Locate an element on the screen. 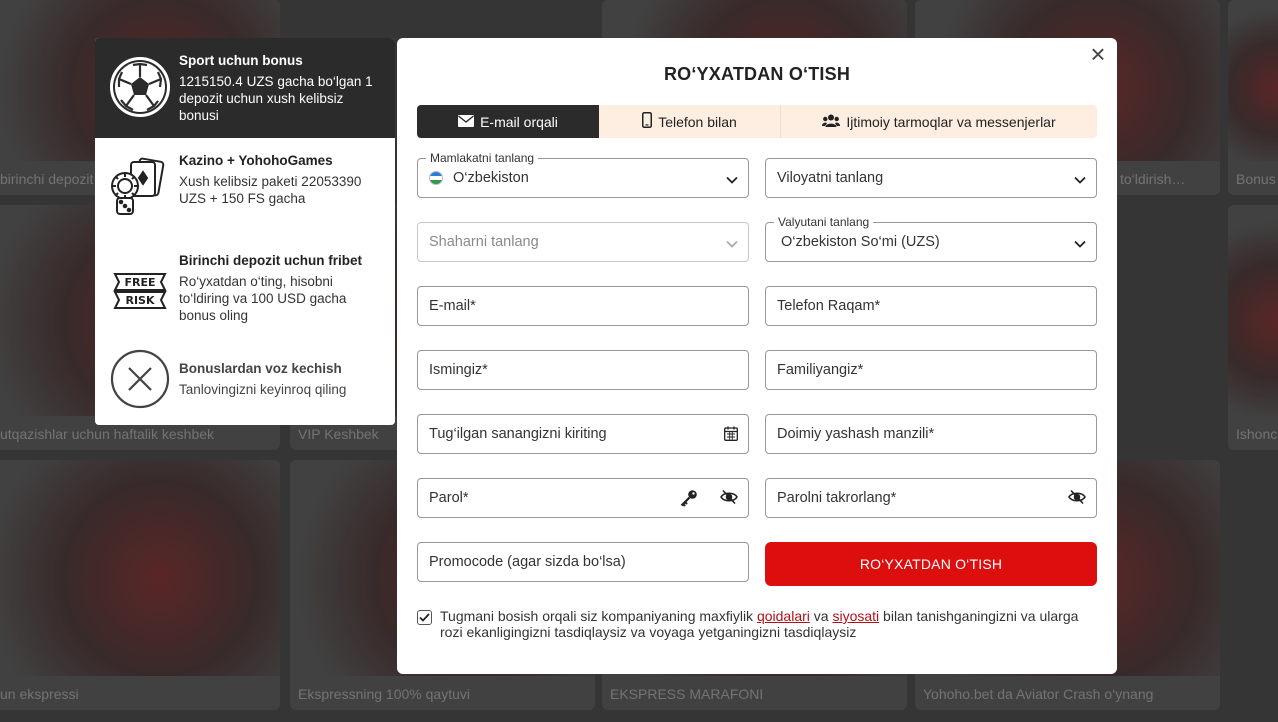 Image resolution: width=1278 pixels, height=722 pixels. rules-link: qoidalari is located at coordinates (783, 616).